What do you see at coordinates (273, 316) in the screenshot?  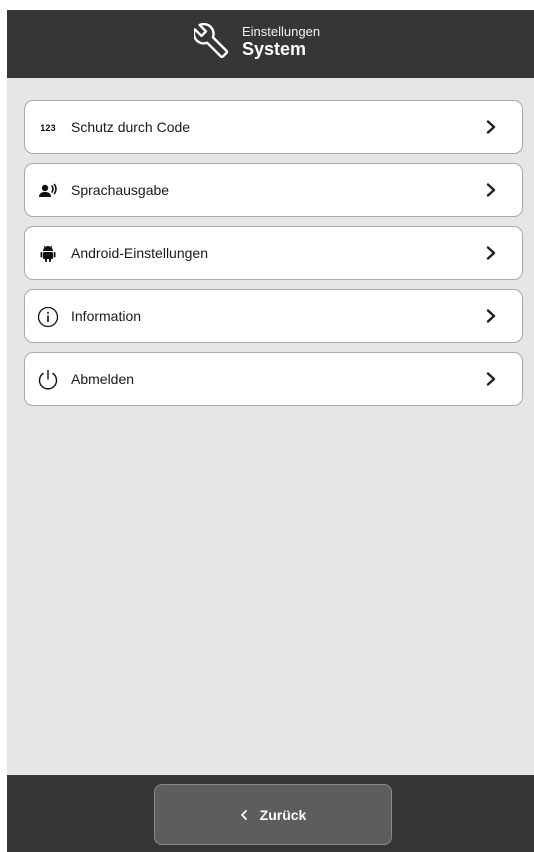 I see `menu-item-information: Information` at bounding box center [273, 316].